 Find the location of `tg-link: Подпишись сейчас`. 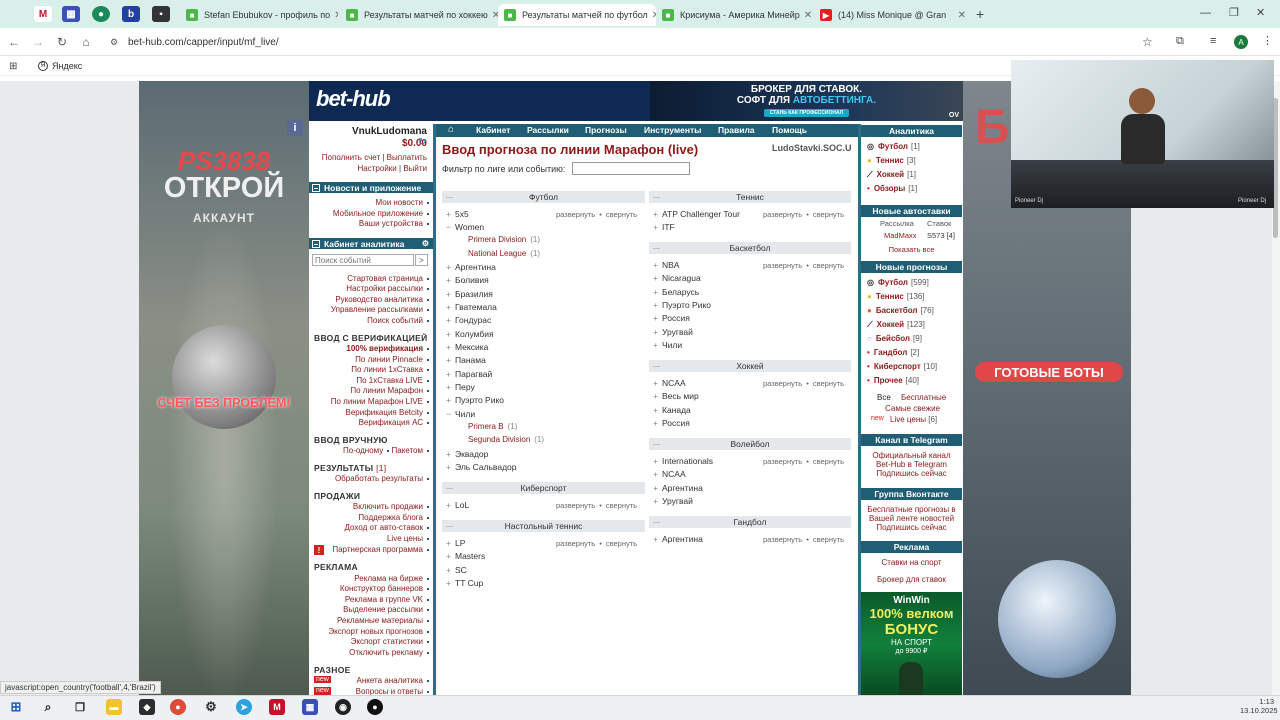

tg-link: Подпишись сейчас is located at coordinates (911, 473).